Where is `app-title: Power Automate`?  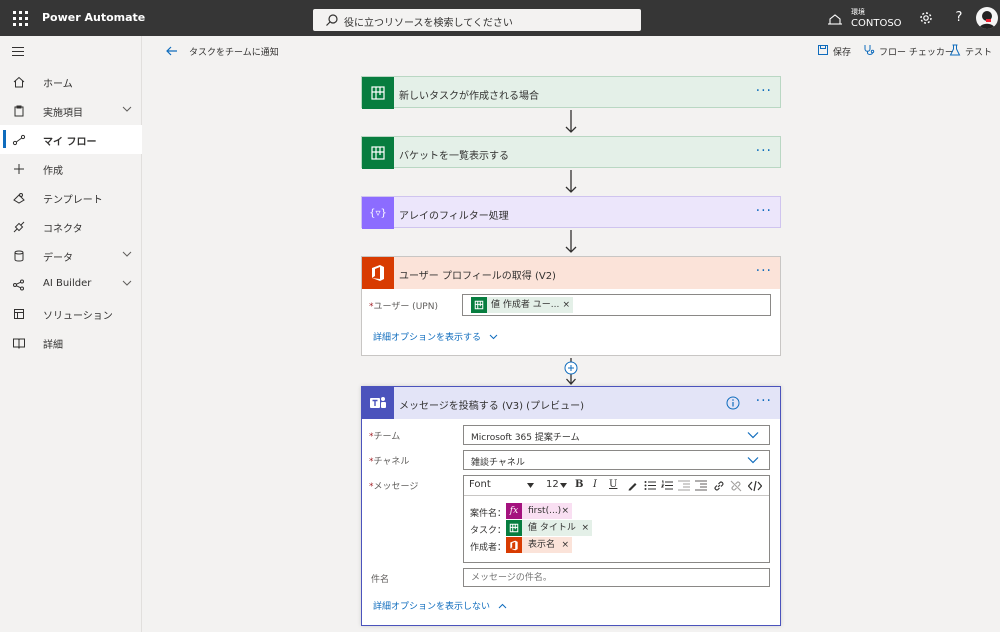
app-title: Power Automate is located at coordinates (93, 17).